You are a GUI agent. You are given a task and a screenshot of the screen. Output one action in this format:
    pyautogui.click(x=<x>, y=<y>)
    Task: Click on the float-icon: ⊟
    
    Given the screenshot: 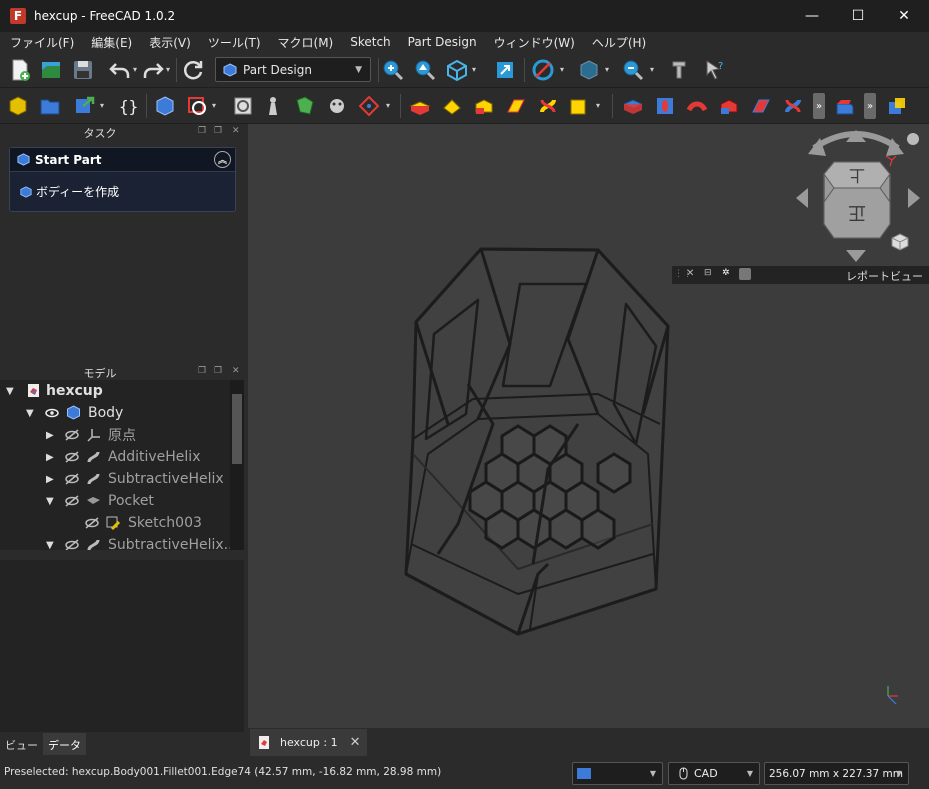 What is the action you would take?
    pyautogui.click(x=708, y=273)
    